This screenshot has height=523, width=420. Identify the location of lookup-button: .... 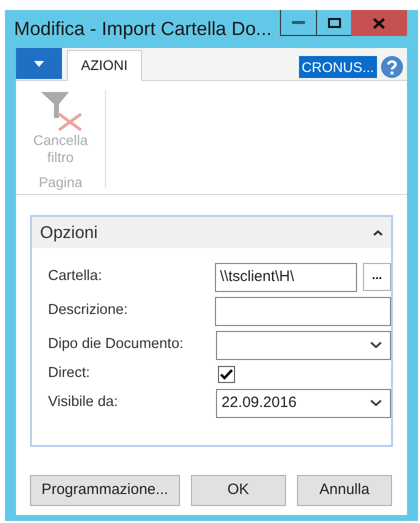
(377, 277).